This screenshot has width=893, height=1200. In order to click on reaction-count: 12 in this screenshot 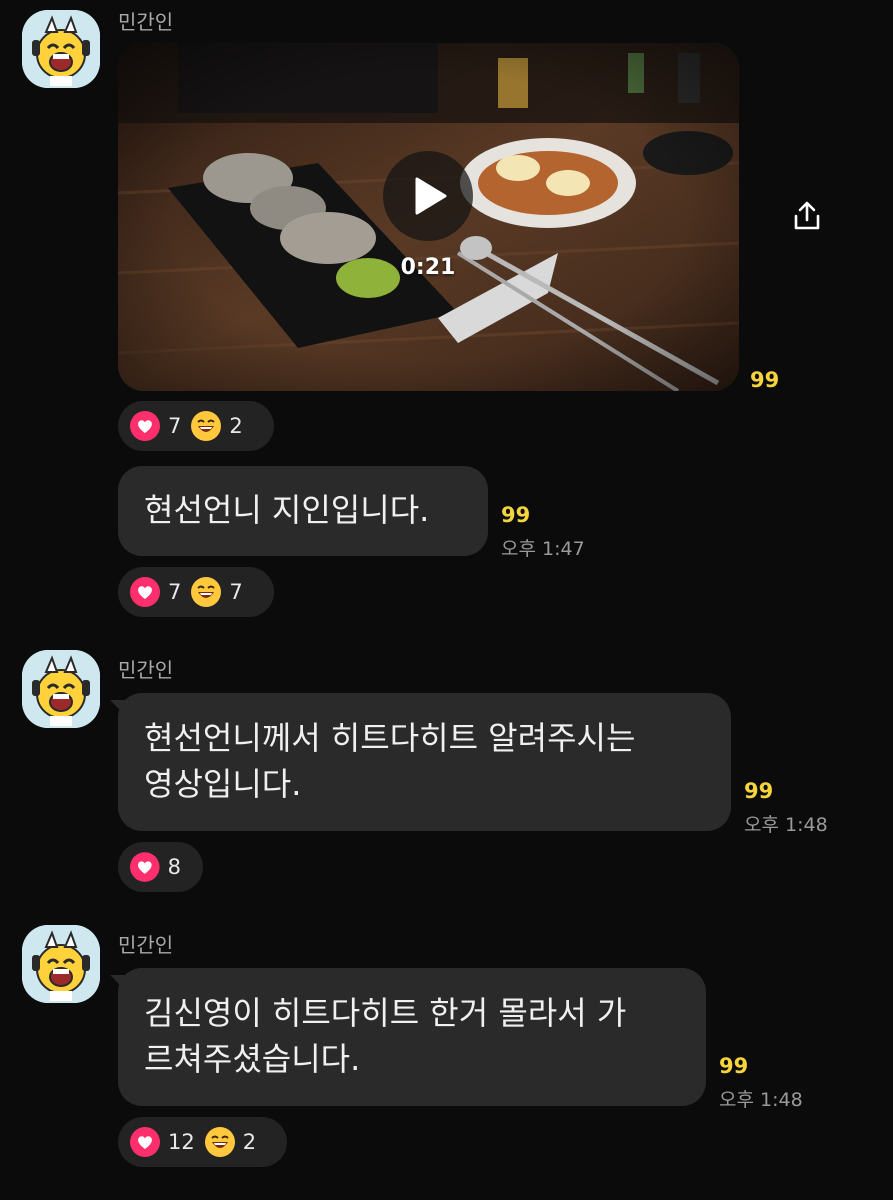, I will do `click(181, 1142)`.